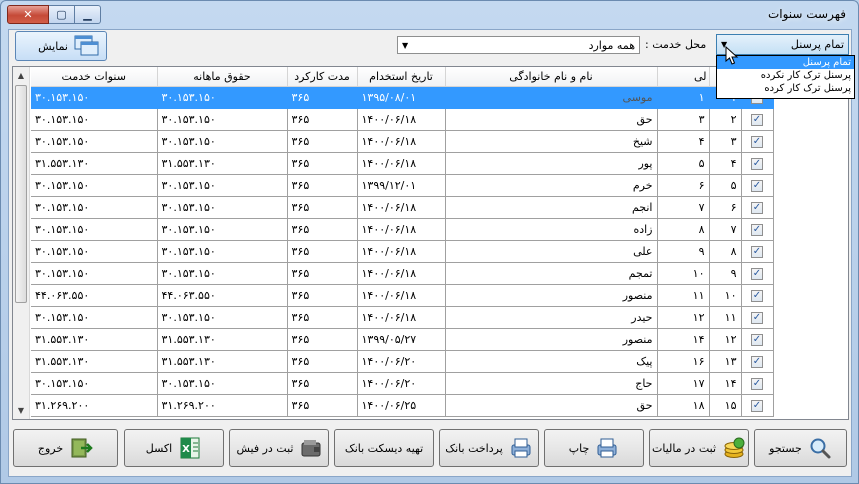 The image size is (859, 484). I want to click on cell-full-name: علی, so click(551, 251).